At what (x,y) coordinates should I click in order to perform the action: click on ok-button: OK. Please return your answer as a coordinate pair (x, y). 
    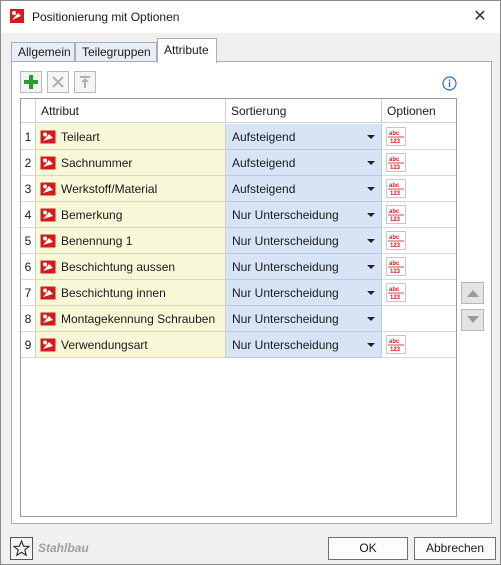
    Looking at the image, I should click on (368, 548).